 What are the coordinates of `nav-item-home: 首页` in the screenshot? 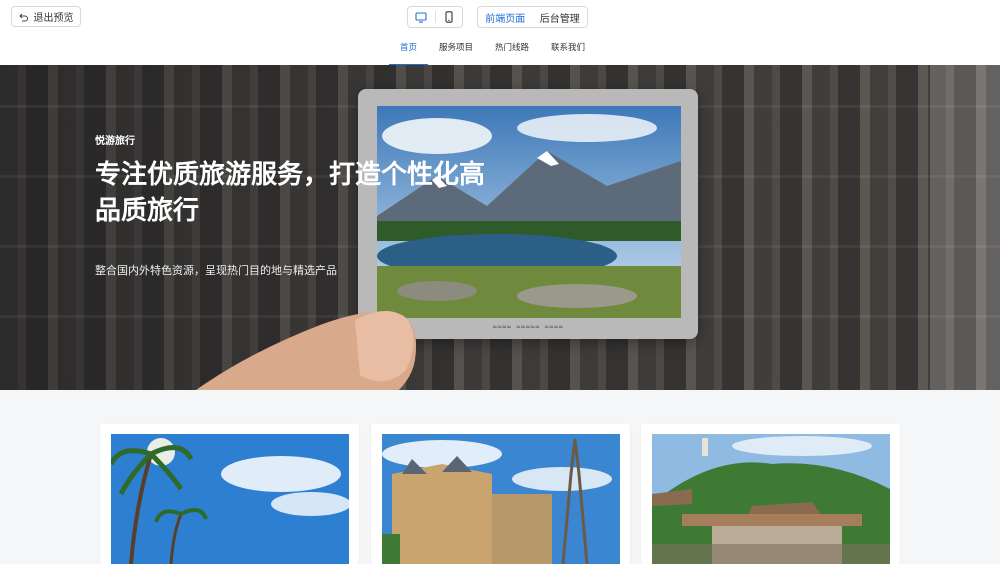 It's located at (409, 51).